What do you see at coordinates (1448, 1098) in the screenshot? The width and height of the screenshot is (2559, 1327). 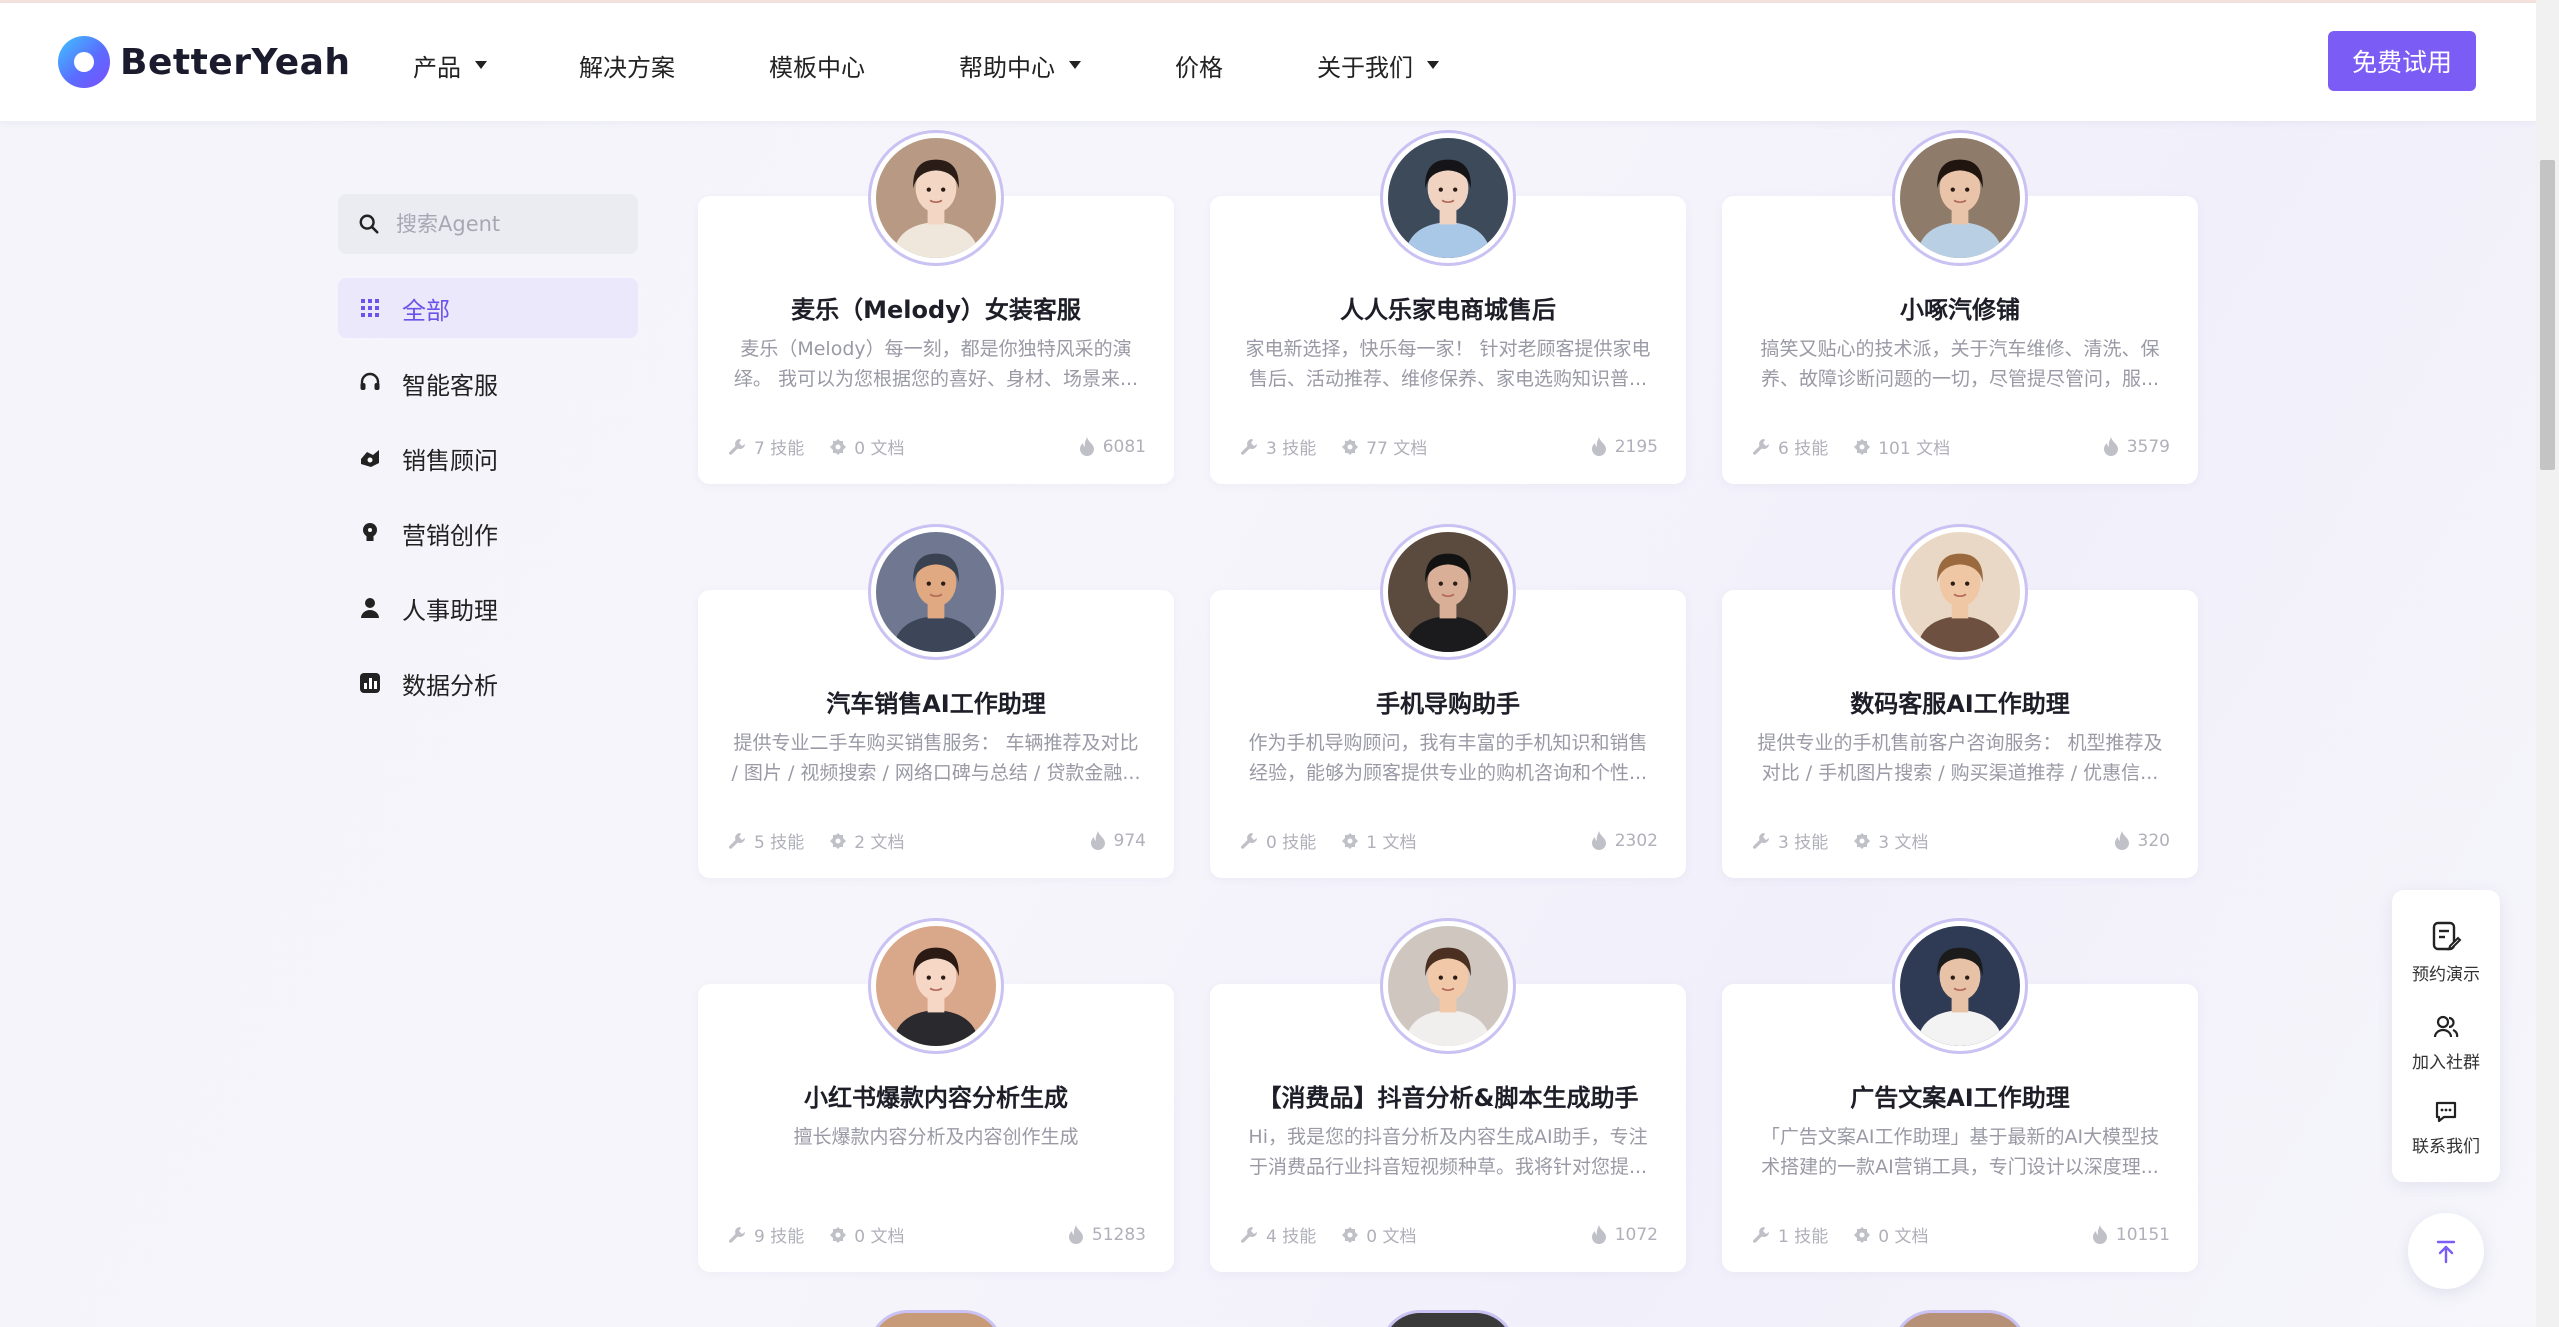 I see `agent-title: 【消费品】抖音分析&脚本生成助手` at bounding box center [1448, 1098].